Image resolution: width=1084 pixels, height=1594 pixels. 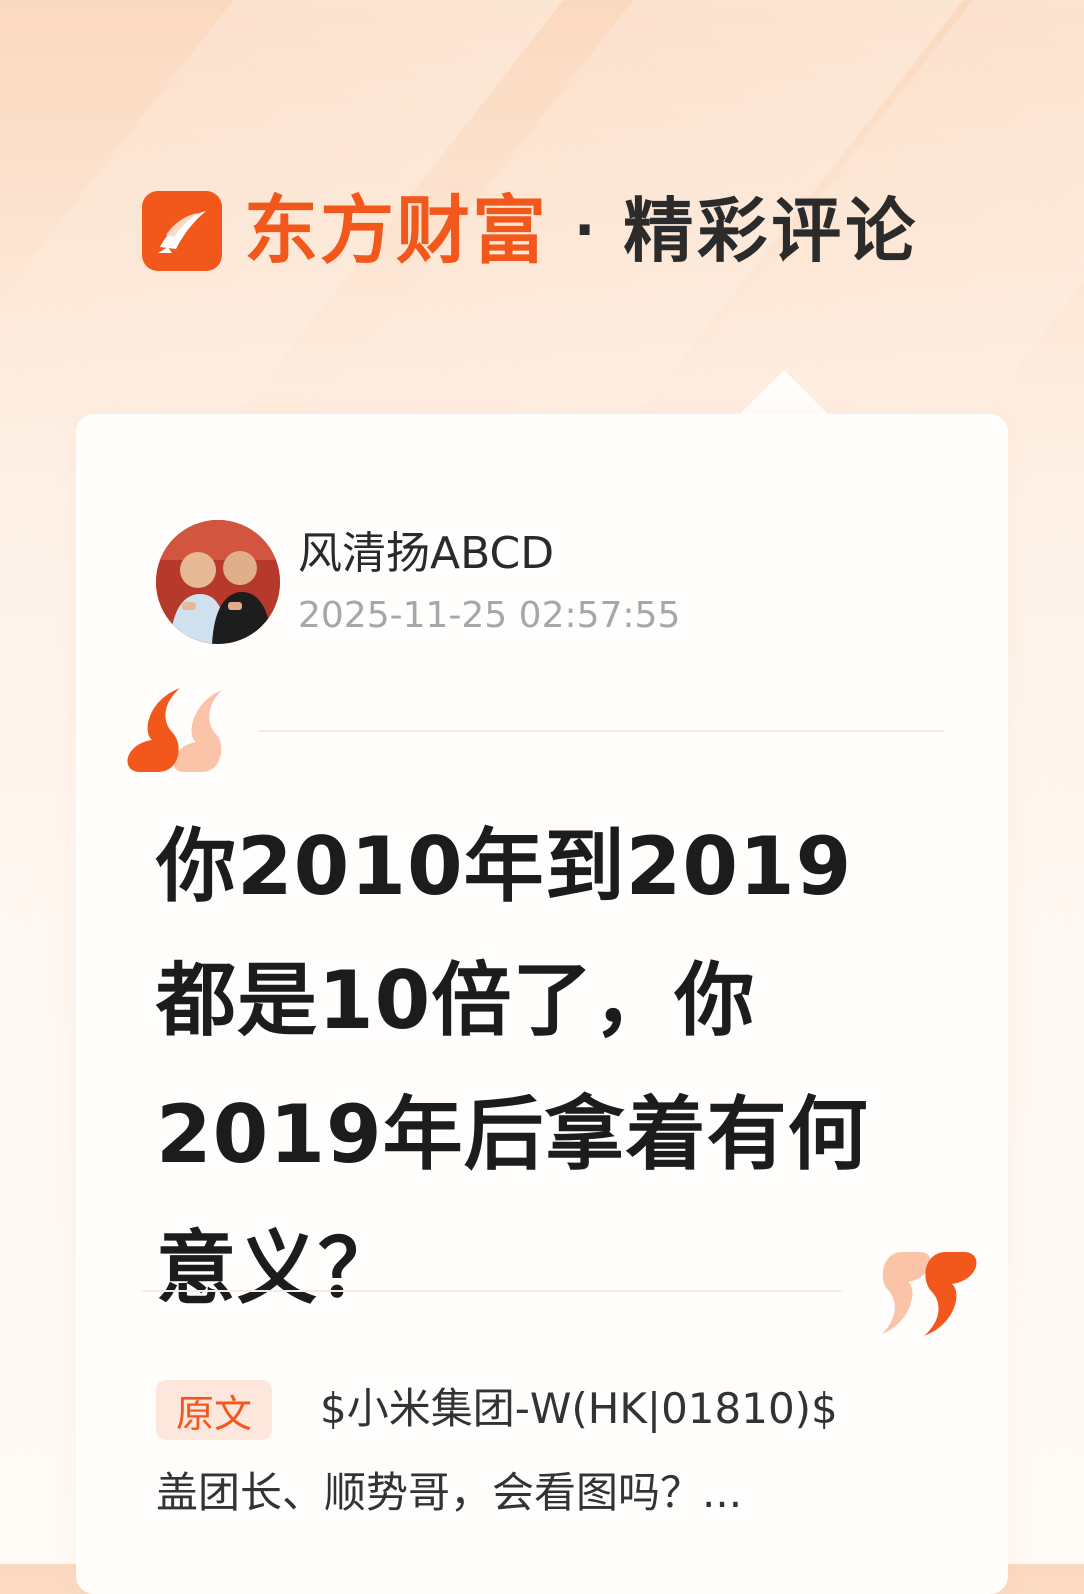 I want to click on original-post-badge: 原文, so click(x=214, y=1410).